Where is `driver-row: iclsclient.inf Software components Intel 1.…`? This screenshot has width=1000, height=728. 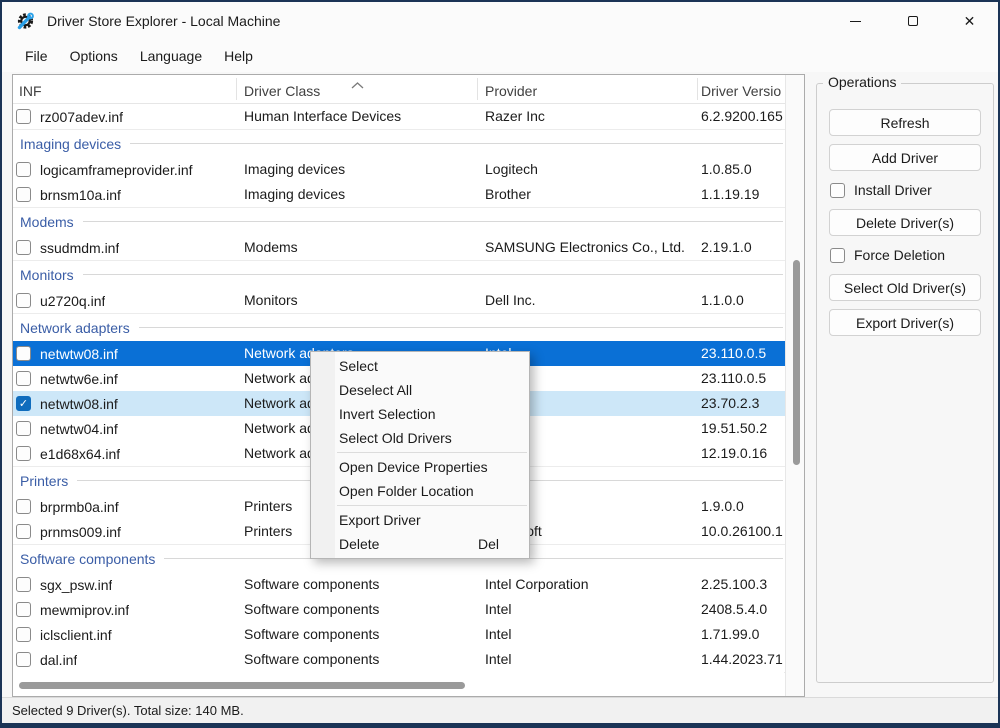 driver-row: iclsclient.inf Software components Intel 1.… is located at coordinates (399, 634).